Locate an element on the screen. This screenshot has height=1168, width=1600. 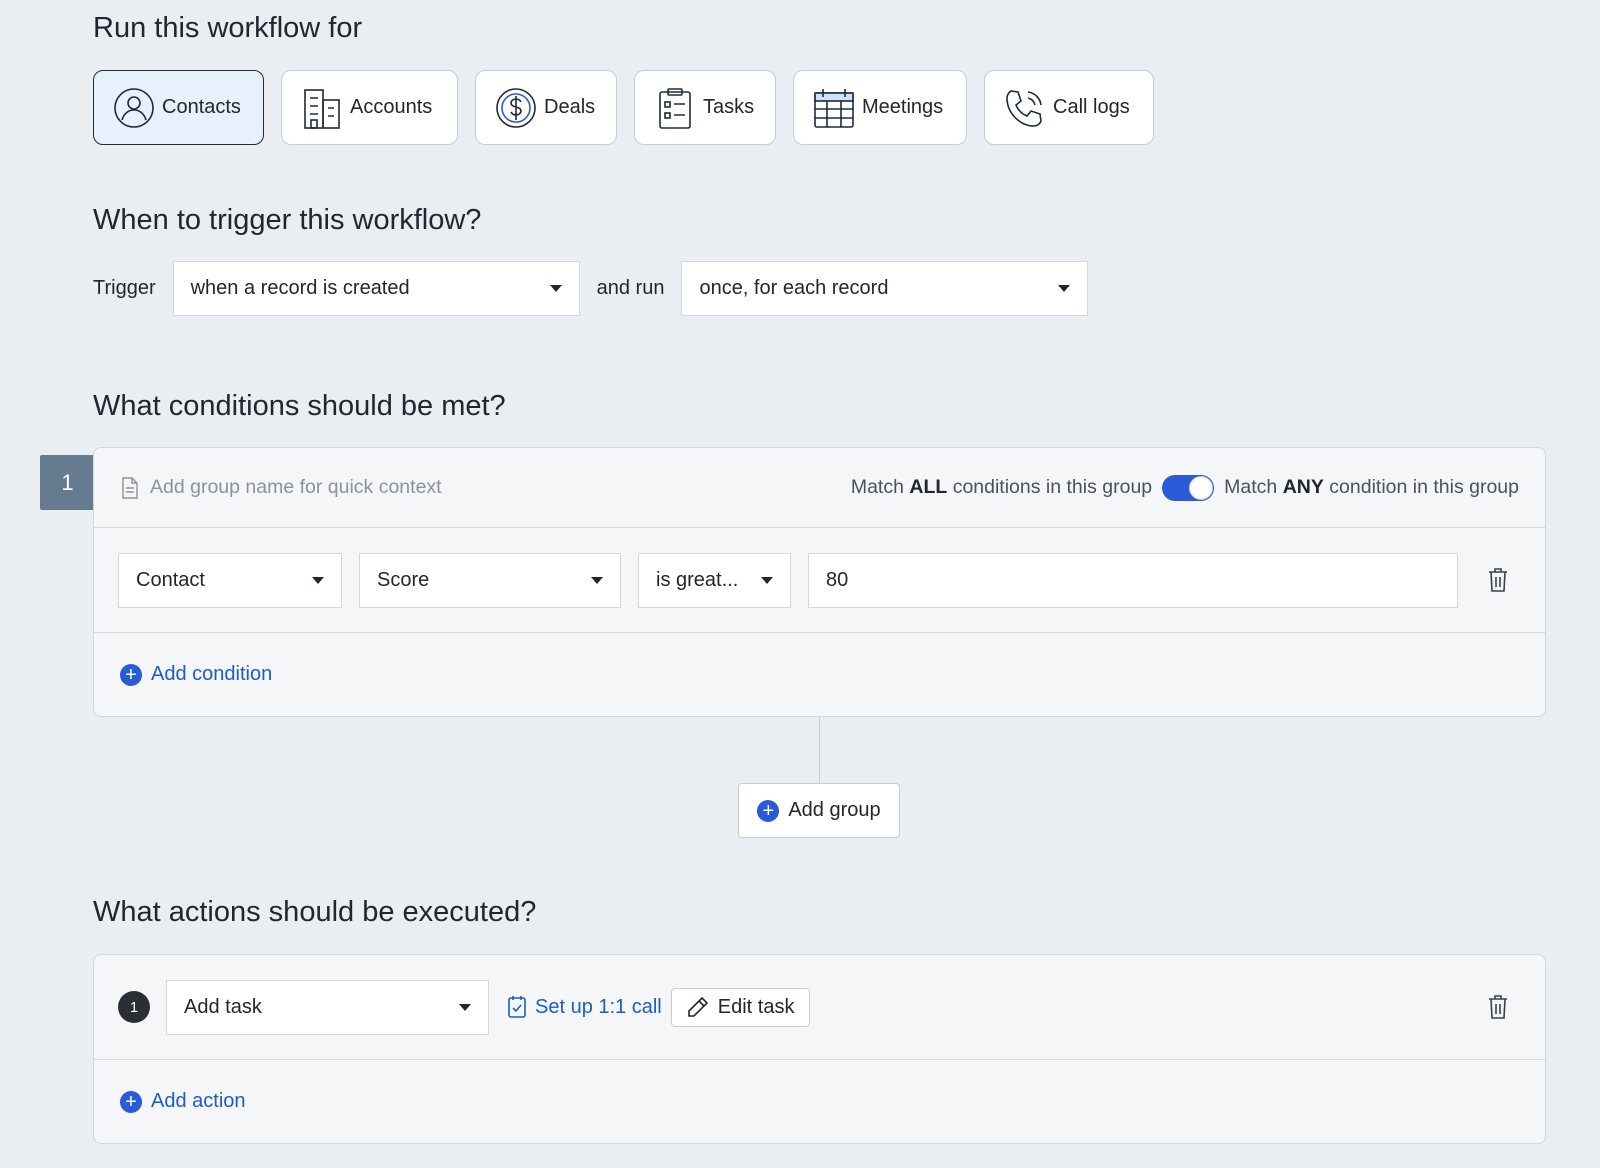
task-name: Set up 1:1 call is located at coordinates (598, 1006).